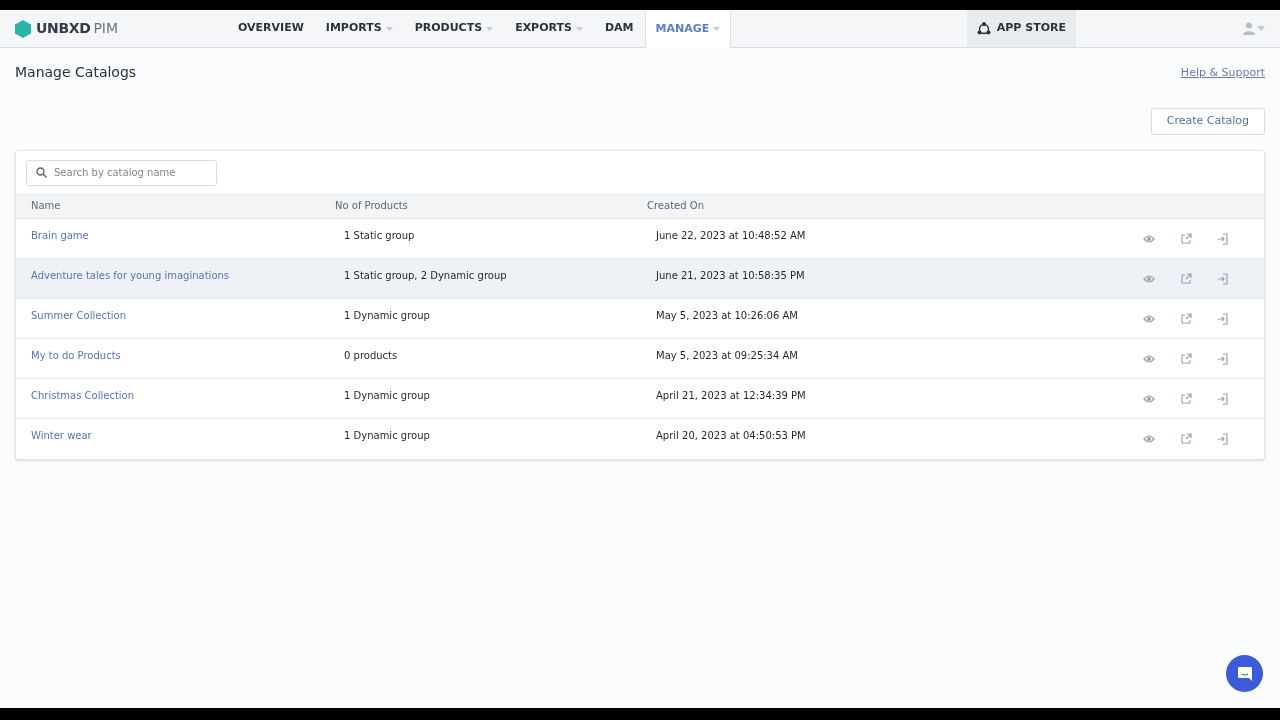  Describe the element at coordinates (675, 205) in the screenshot. I see `column-header: Created On` at that location.